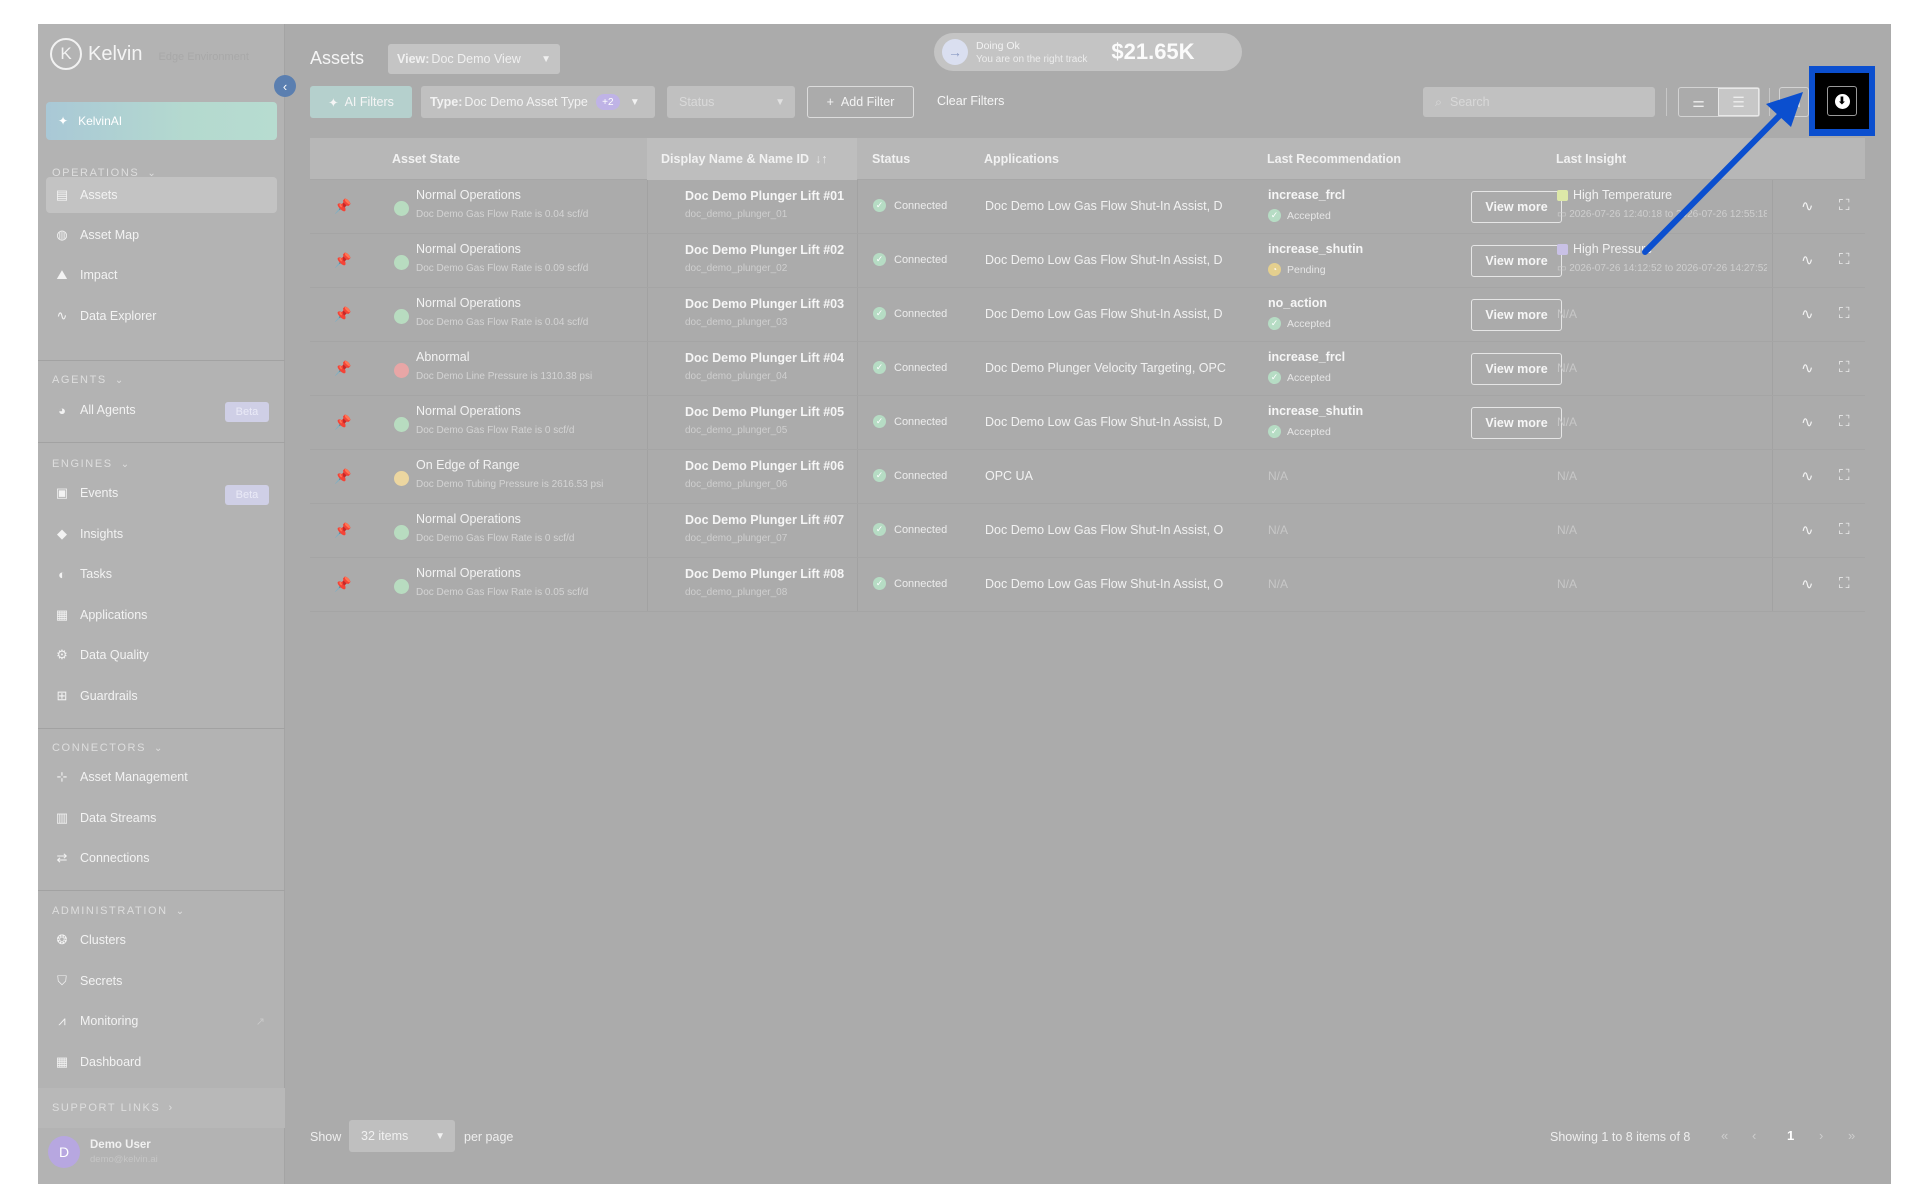 This screenshot has width=1920, height=1200. What do you see at coordinates (764, 520) in the screenshot?
I see `asset-display-name: Doc Demo Plunger Lift #07` at bounding box center [764, 520].